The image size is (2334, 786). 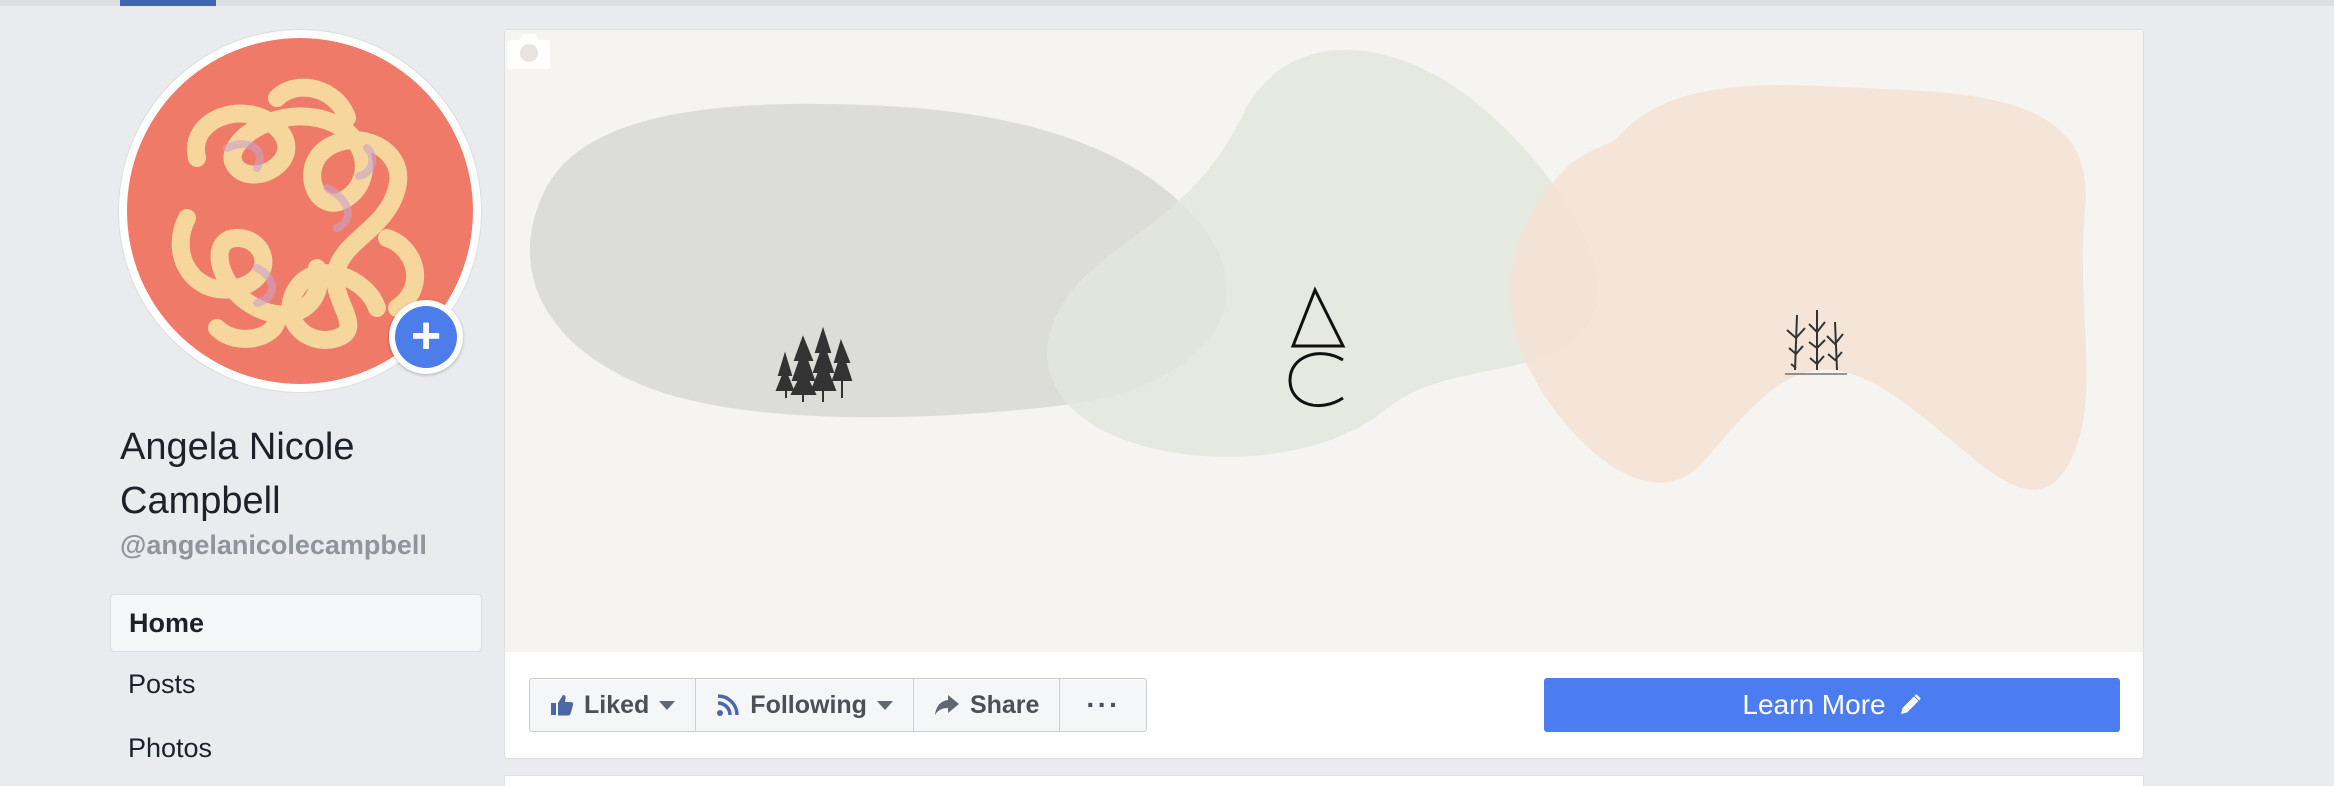 I want to click on share-label: Share, so click(x=1004, y=704).